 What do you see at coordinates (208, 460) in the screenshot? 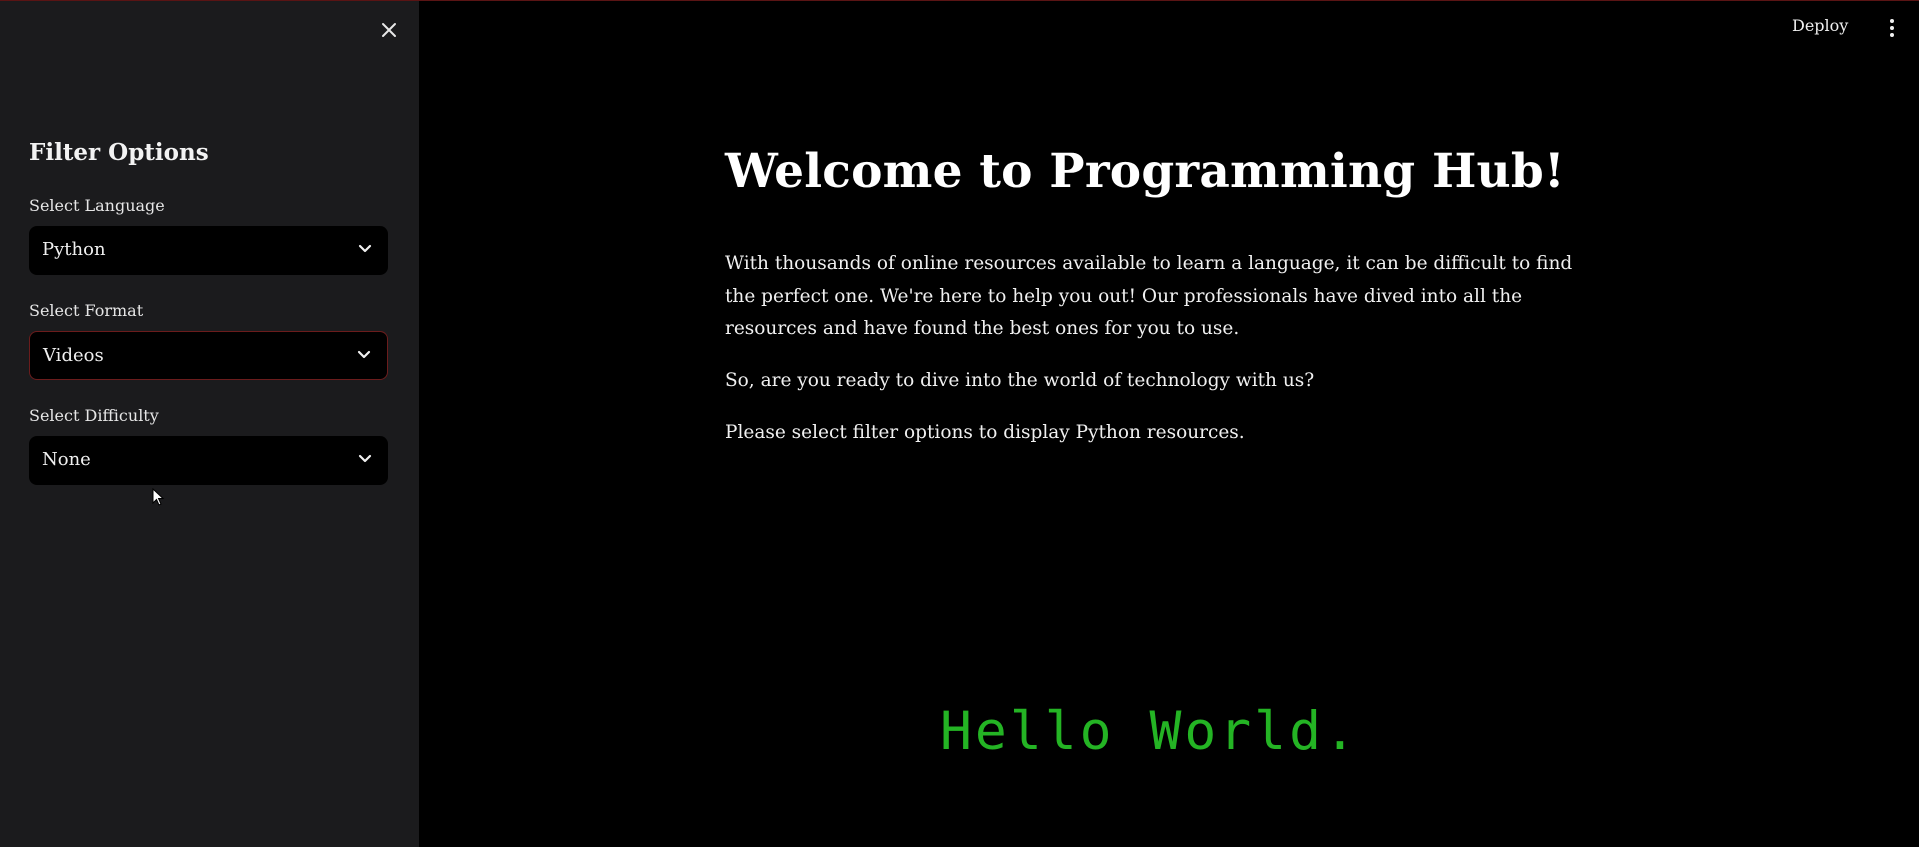
I see `difficulty-select: None` at bounding box center [208, 460].